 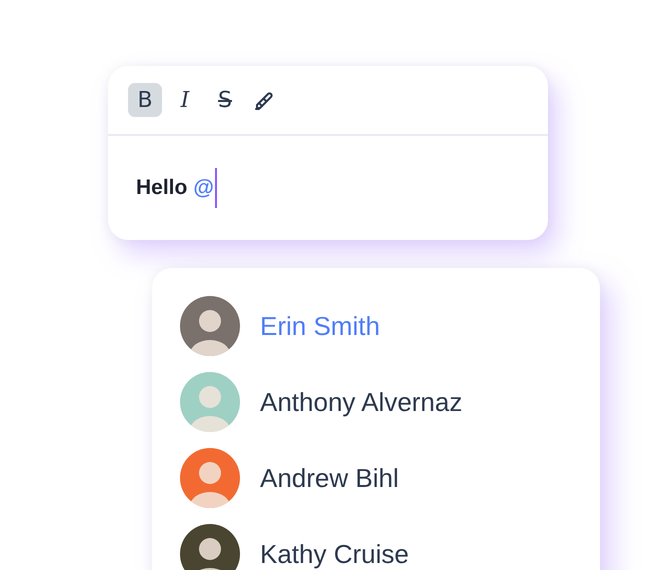 What do you see at coordinates (390, 326) in the screenshot?
I see `suggestion-item: Erin Smith` at bounding box center [390, 326].